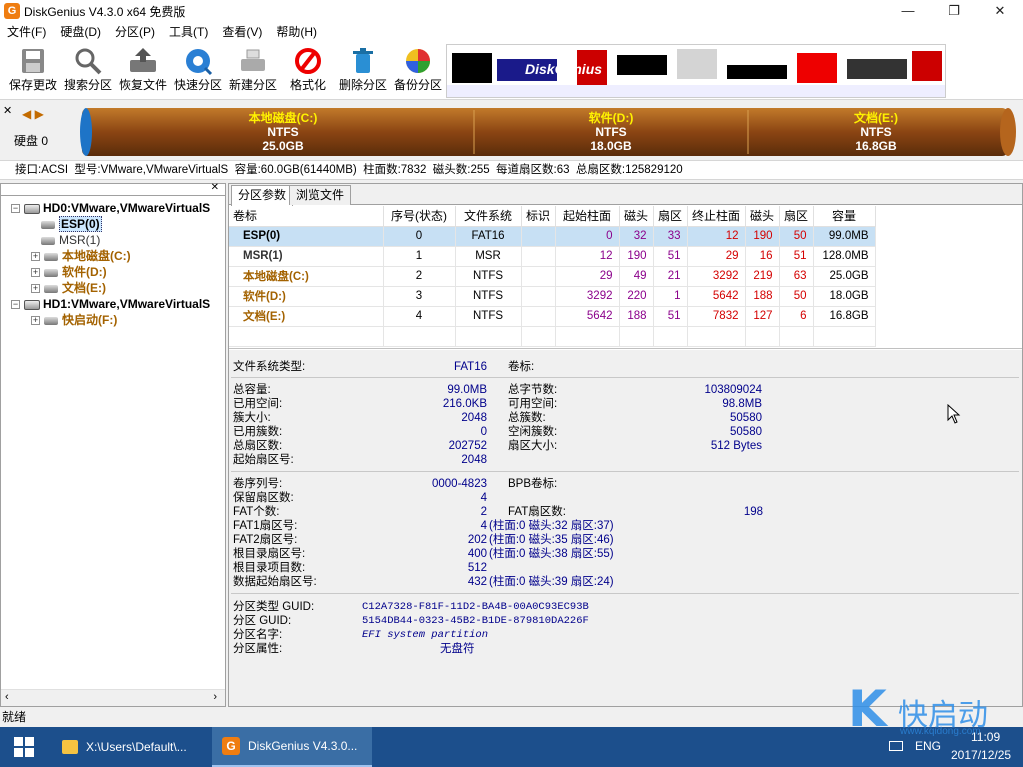  I want to click on tree-partition-msr: MSR(1), so click(70, 240).